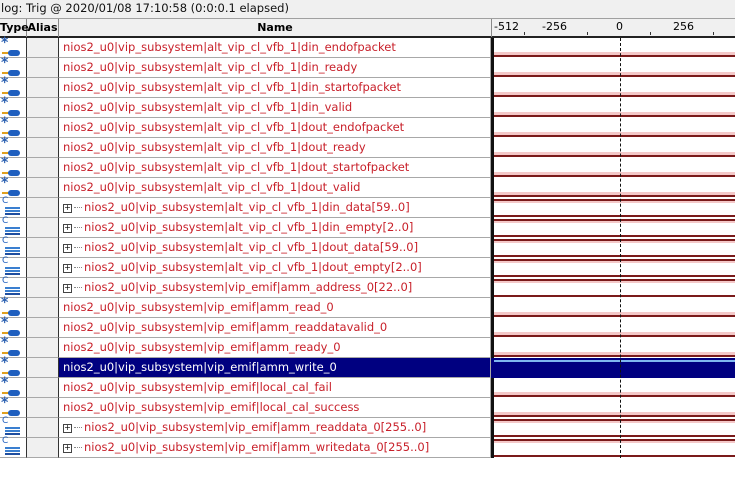 Image resolution: width=735 pixels, height=492 pixels. Describe the element at coordinates (620, 248) in the screenshot. I see `trigger-cursor` at that location.